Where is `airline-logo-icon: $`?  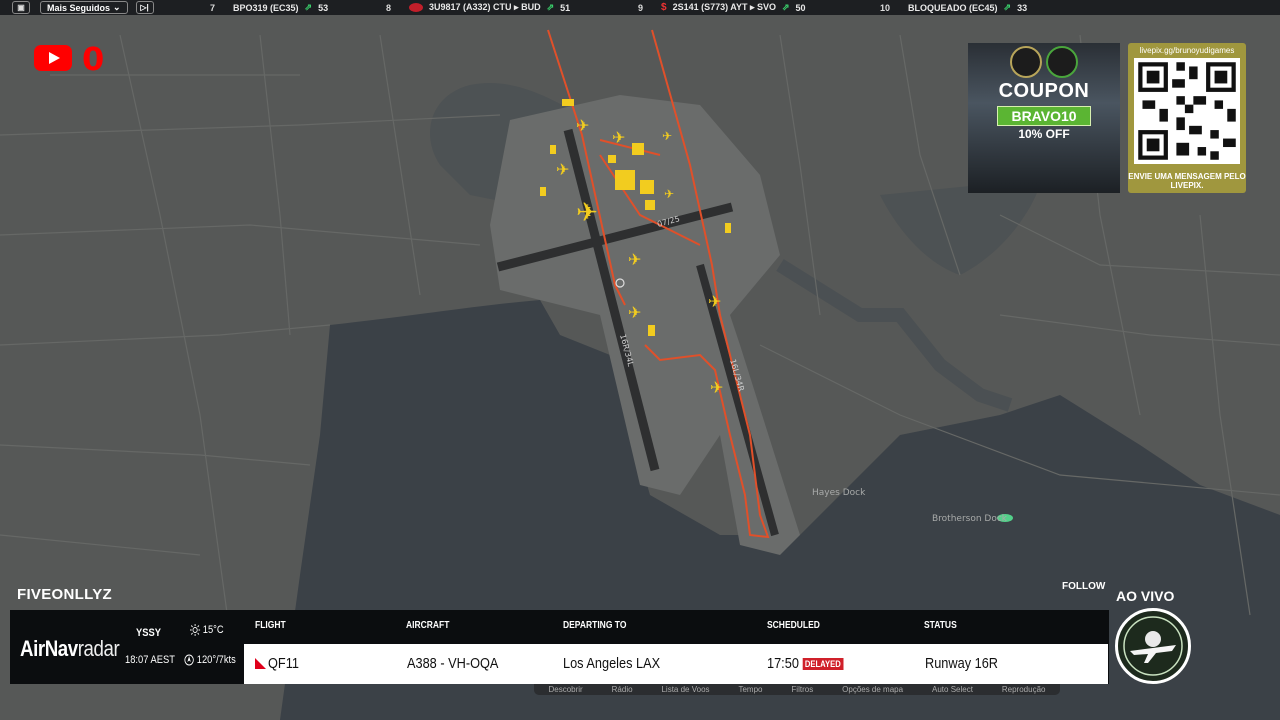
airline-logo-icon: $ is located at coordinates (664, 7).